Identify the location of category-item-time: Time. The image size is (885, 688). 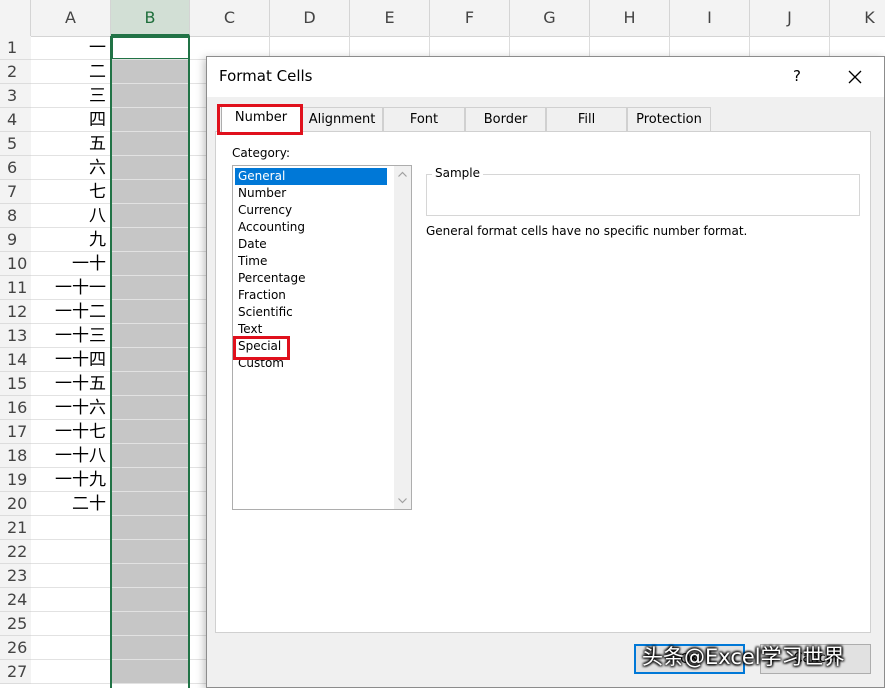
(311, 261).